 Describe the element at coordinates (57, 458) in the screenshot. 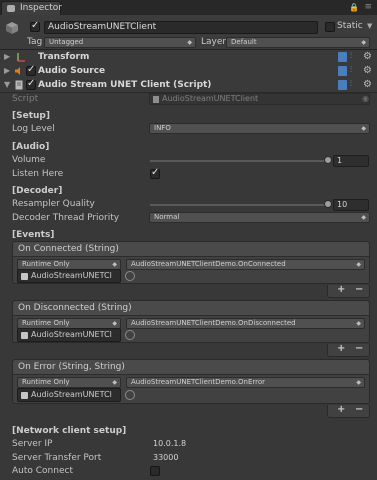

I see `server-transfer-port-label: Server Transfer Port` at that location.